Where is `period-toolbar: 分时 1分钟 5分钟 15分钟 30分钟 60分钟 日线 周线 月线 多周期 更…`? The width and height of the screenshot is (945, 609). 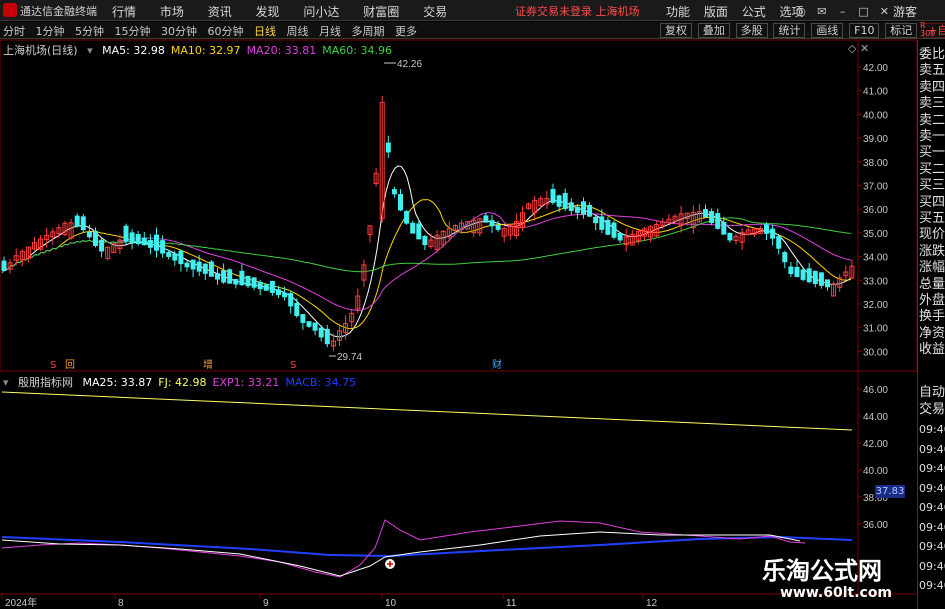 period-toolbar: 分时 1分钟 5分钟 15分钟 30分钟 60分钟 日线 周线 月线 多周期 更… is located at coordinates (472, 30).